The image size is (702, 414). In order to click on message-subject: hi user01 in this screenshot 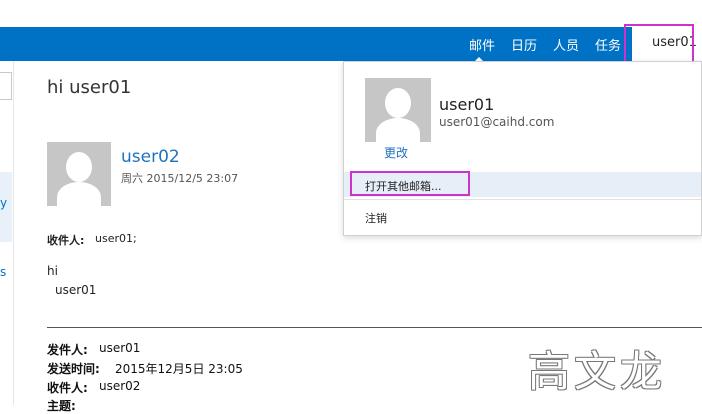, I will do `click(89, 87)`.